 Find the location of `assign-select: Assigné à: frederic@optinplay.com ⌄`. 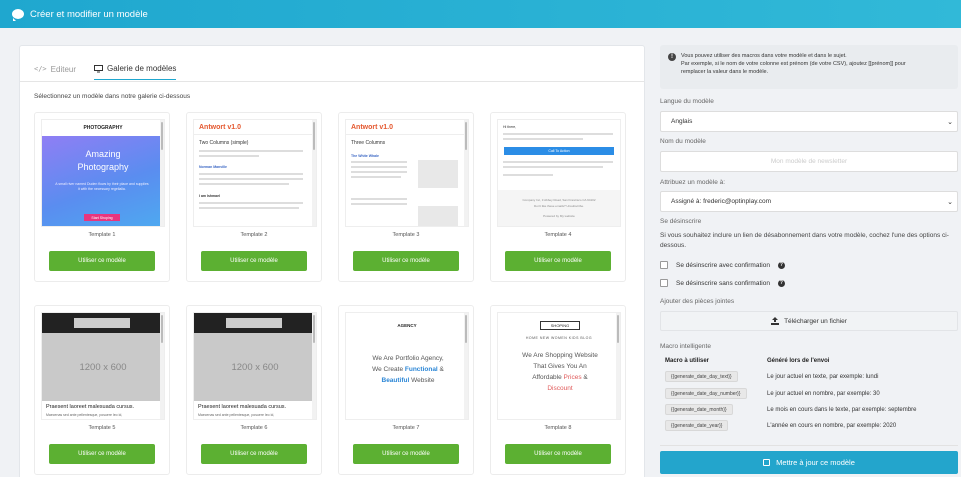

assign-select: Assigné à: frederic@optinplay.com ⌄ is located at coordinates (809, 201).